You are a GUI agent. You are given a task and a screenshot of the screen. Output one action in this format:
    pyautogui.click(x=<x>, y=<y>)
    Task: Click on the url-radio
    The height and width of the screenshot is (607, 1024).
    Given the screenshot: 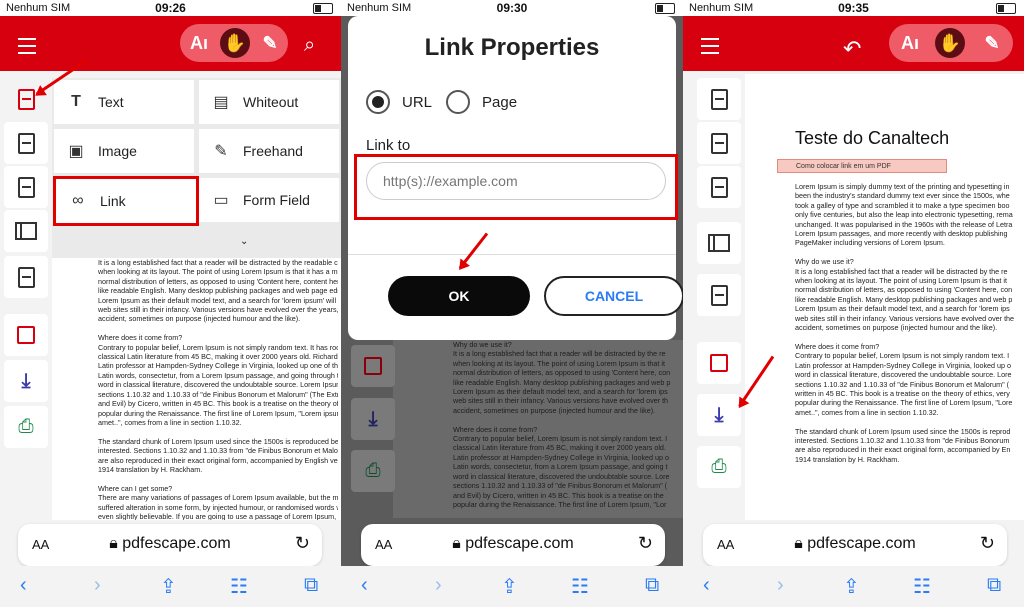 What is the action you would take?
    pyautogui.click(x=378, y=102)
    